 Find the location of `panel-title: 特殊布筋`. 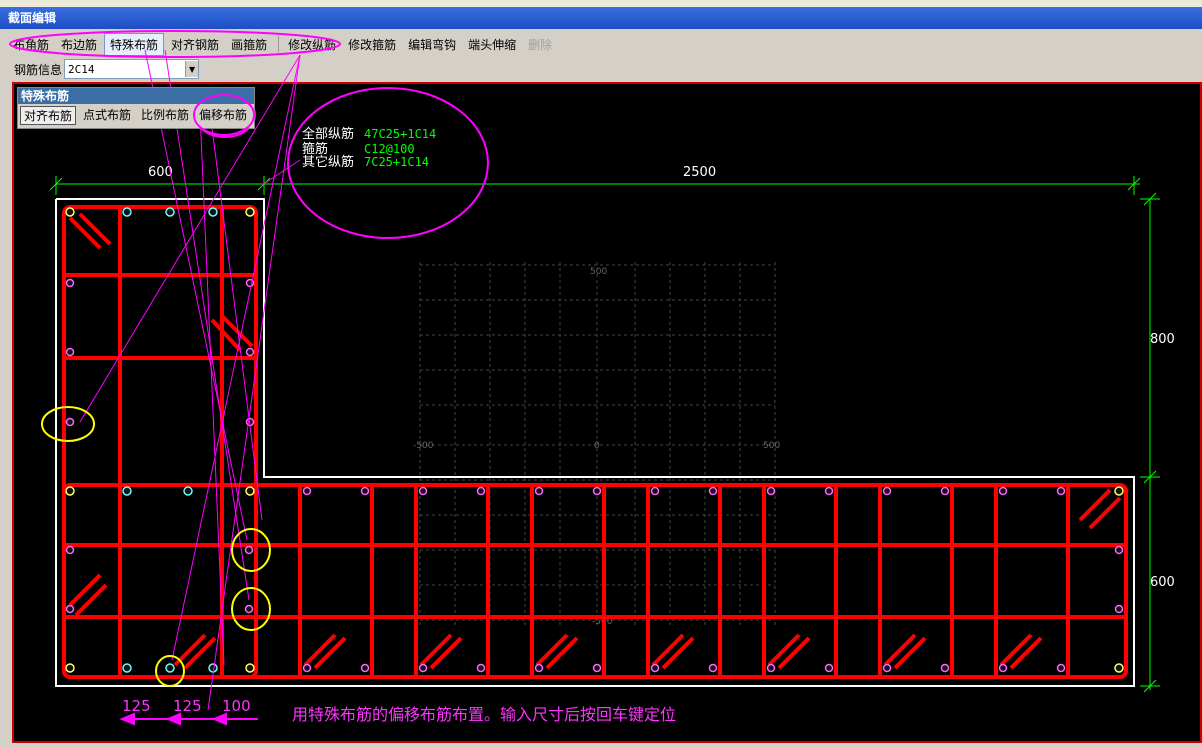

panel-title: 特殊布筋 is located at coordinates (136, 96).